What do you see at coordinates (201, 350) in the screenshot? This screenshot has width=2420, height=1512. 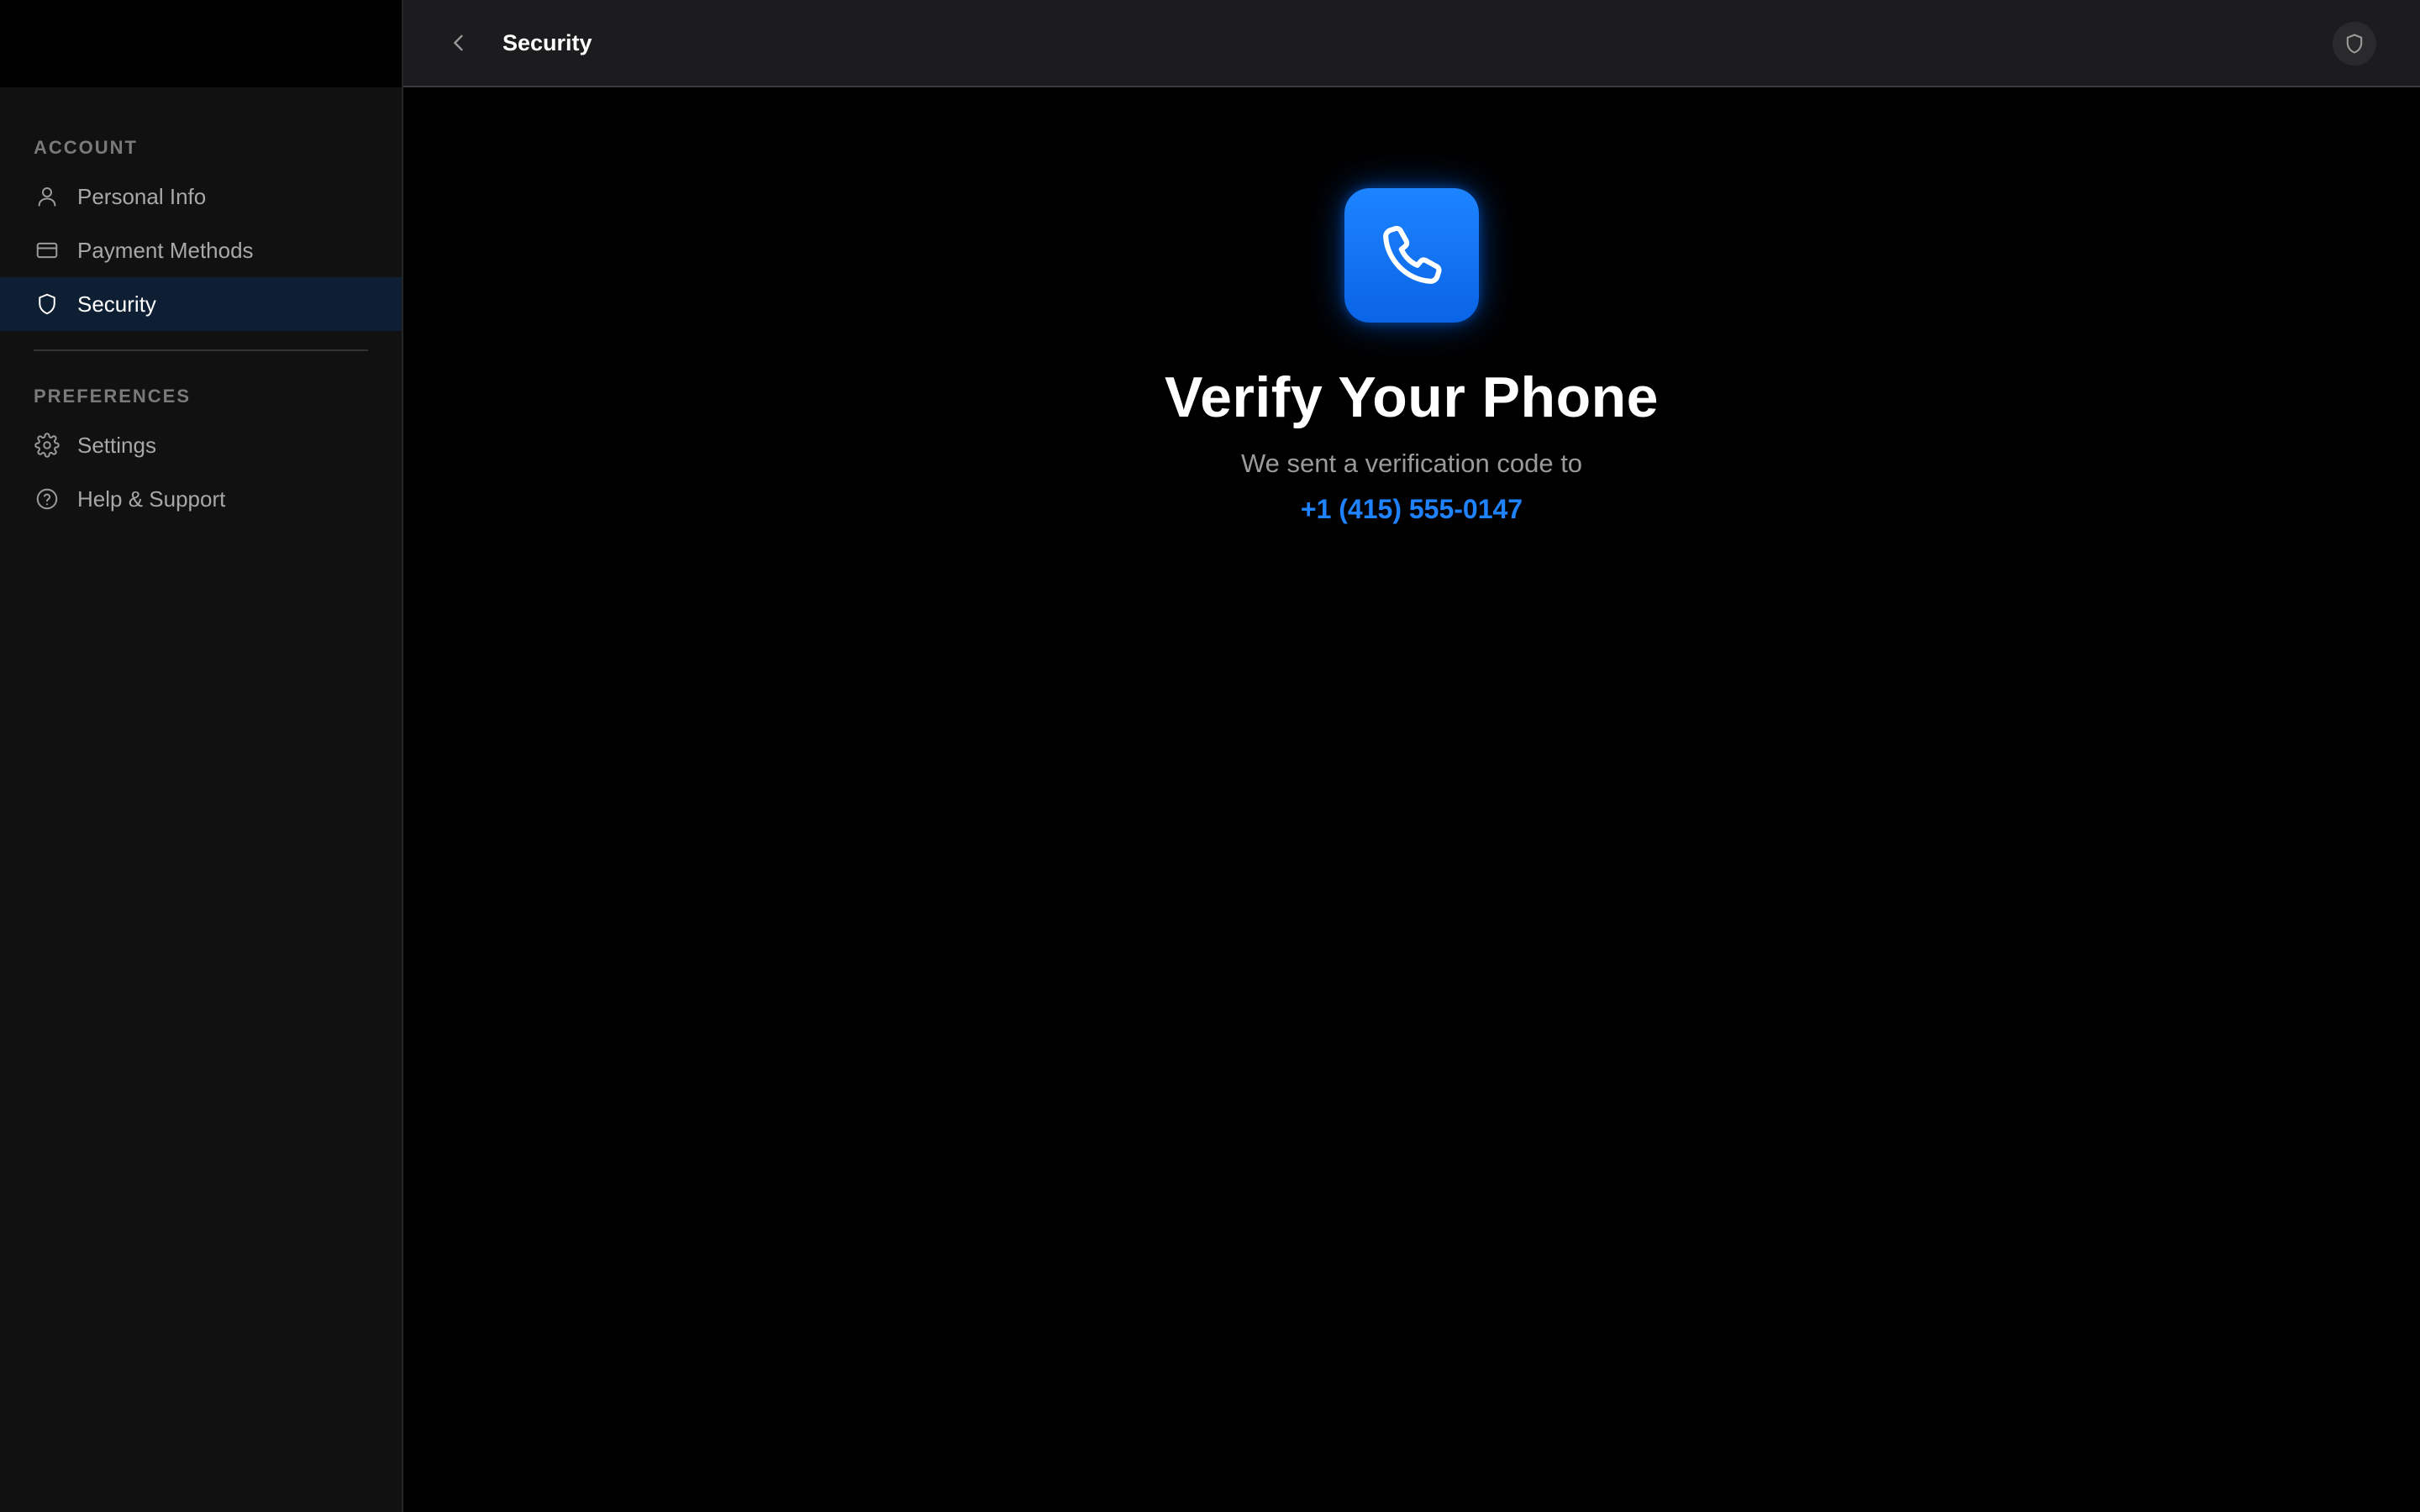 I see `sidebar-divider` at bounding box center [201, 350].